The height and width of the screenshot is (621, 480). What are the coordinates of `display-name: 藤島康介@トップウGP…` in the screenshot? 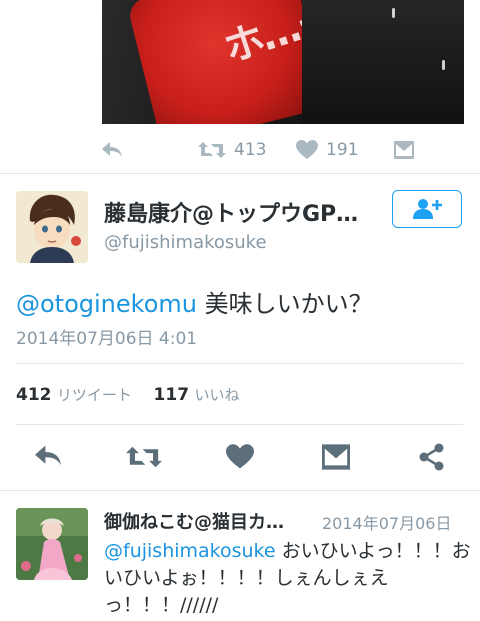 It's located at (231, 212).